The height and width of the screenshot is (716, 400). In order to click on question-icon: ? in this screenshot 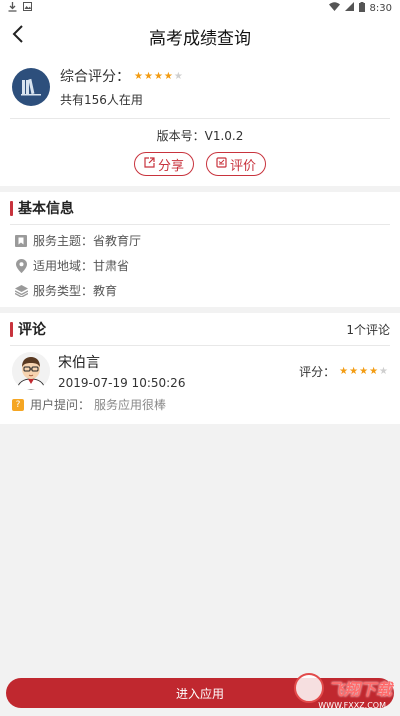, I will do `click(18, 404)`.